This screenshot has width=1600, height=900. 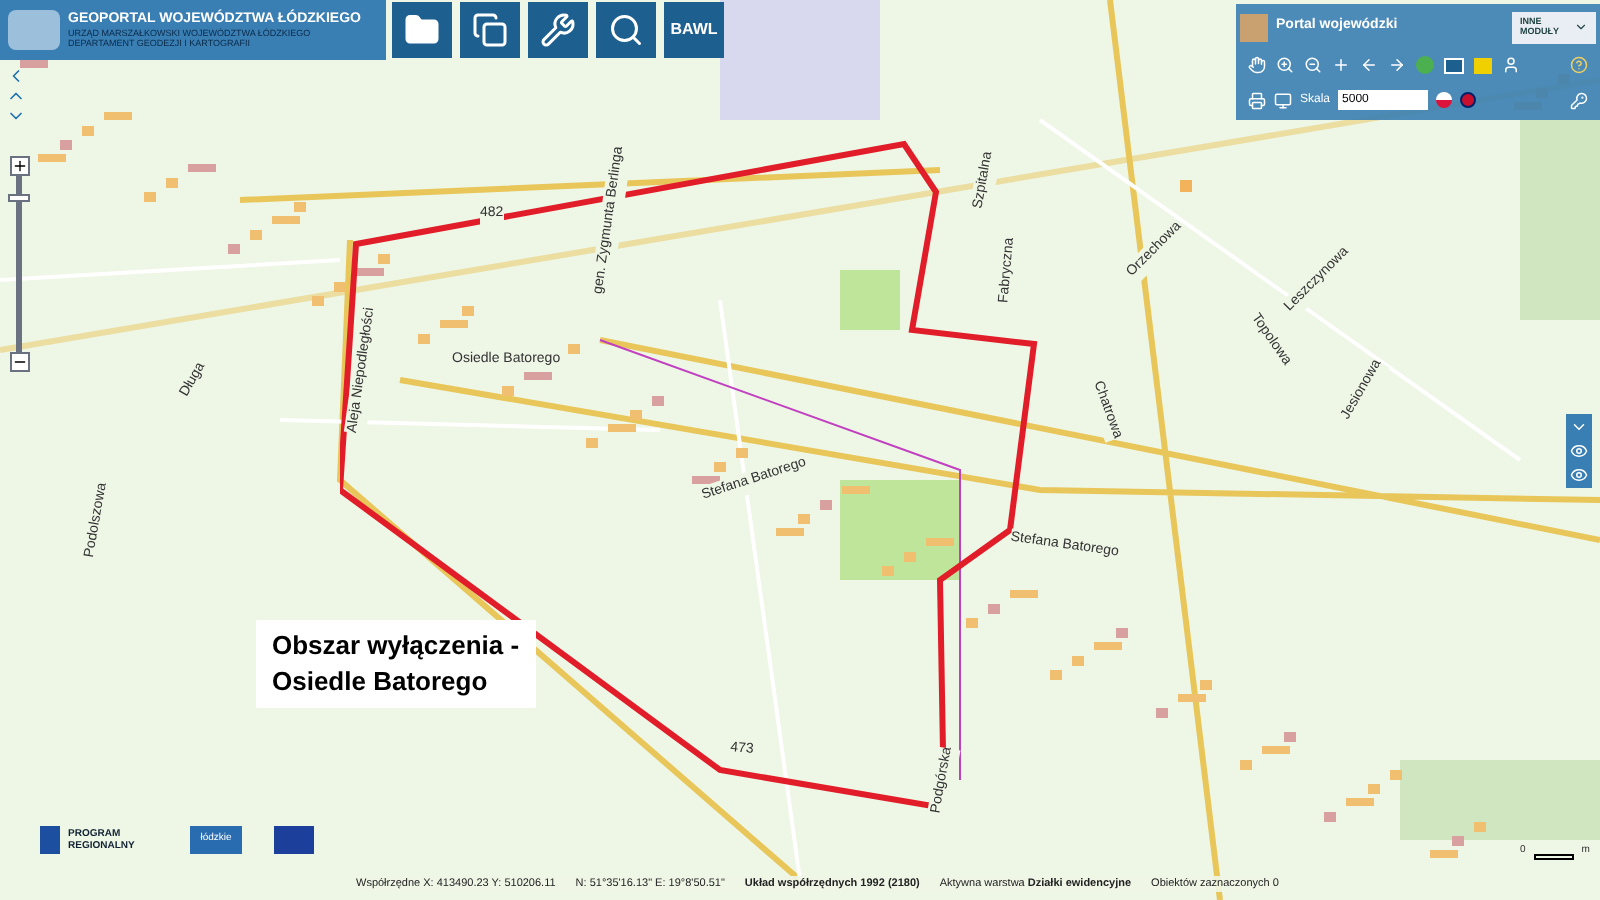 What do you see at coordinates (1444, 100) in the screenshot?
I see `polish-flag-icon` at bounding box center [1444, 100].